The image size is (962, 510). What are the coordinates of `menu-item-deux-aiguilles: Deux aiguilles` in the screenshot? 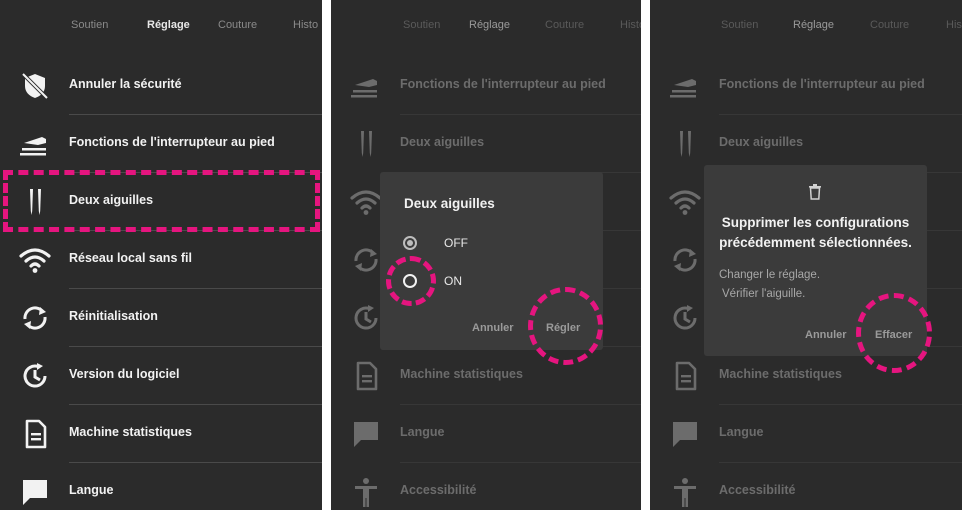 It's located at (486, 144).